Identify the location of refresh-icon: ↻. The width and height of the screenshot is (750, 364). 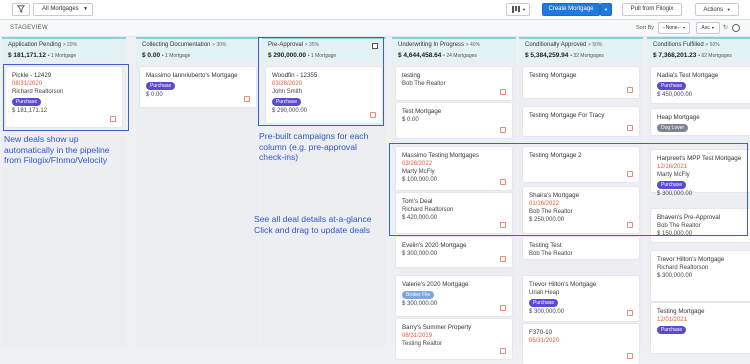
(726, 28).